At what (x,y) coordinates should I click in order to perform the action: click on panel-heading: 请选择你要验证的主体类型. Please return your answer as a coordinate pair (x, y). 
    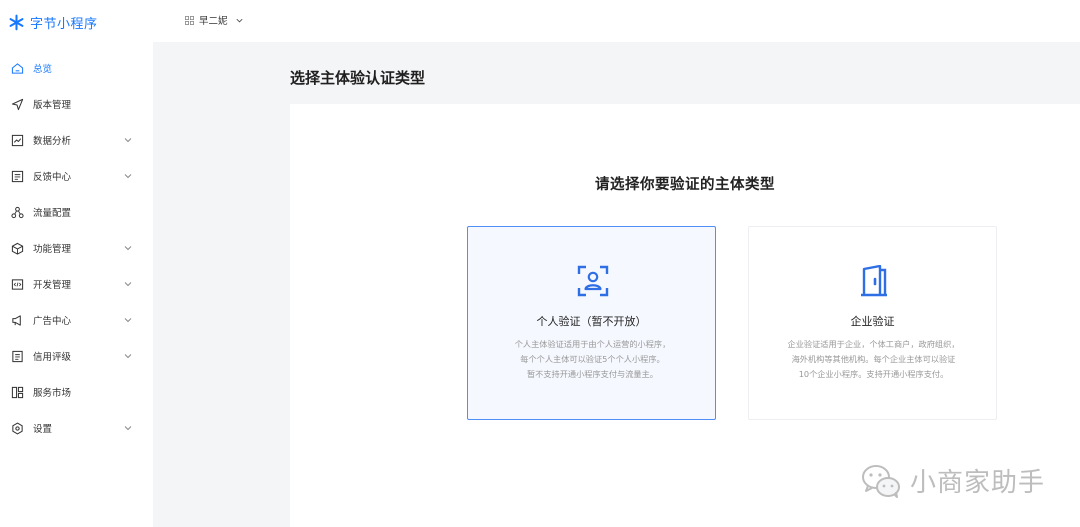
    Looking at the image, I should click on (685, 185).